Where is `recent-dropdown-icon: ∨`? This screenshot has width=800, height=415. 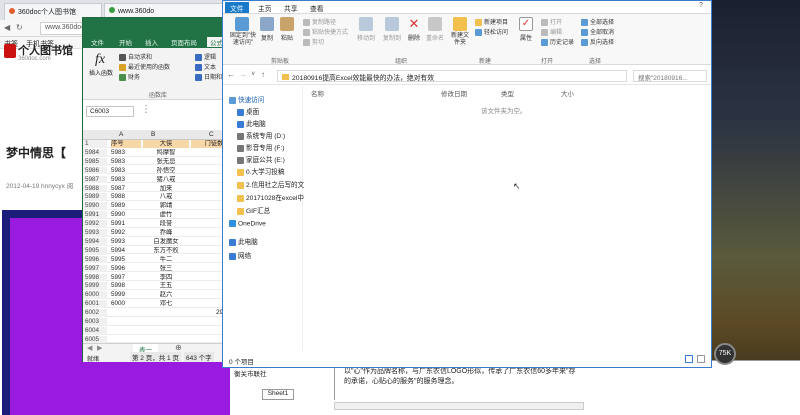
recent-dropdown-icon: ∨ is located at coordinates (253, 73).